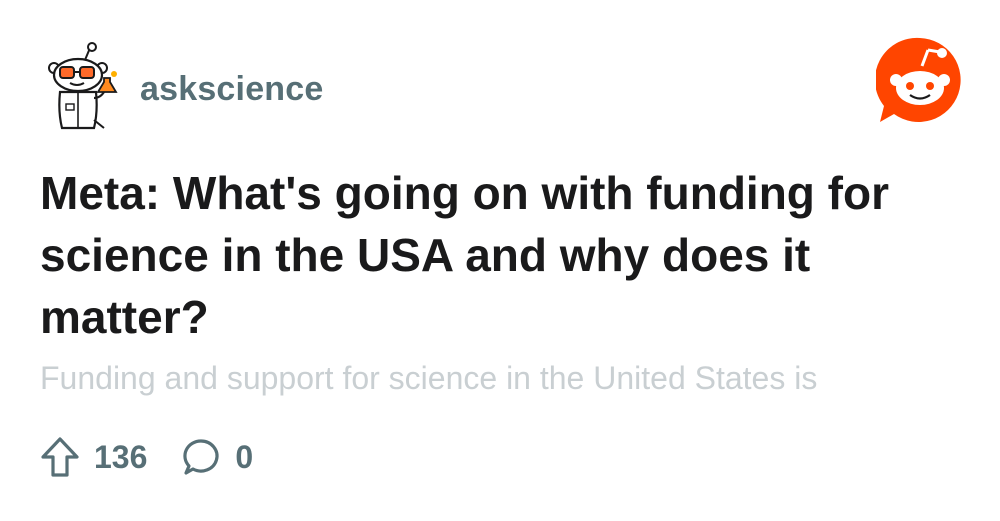 This screenshot has height=521, width=1000. What do you see at coordinates (244, 456) in the screenshot?
I see `comment-count: 0` at bounding box center [244, 456].